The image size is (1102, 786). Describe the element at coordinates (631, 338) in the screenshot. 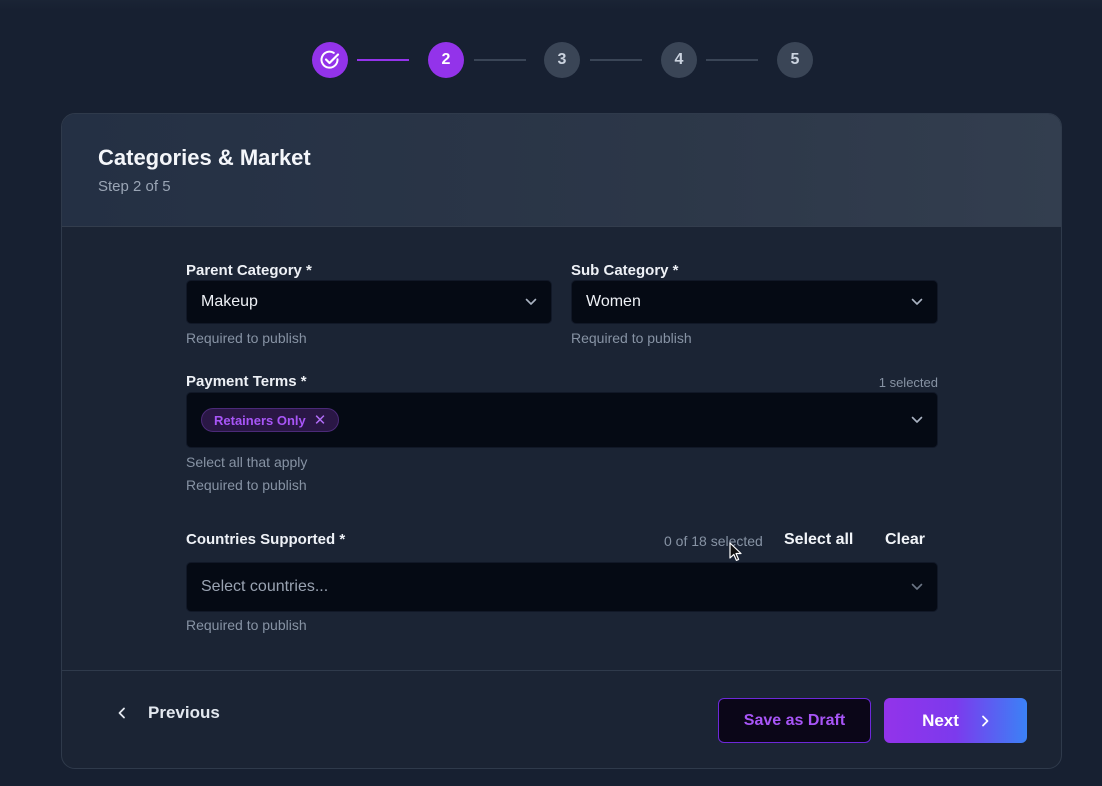

I see `sub-category-helper: Required to publish` at that location.